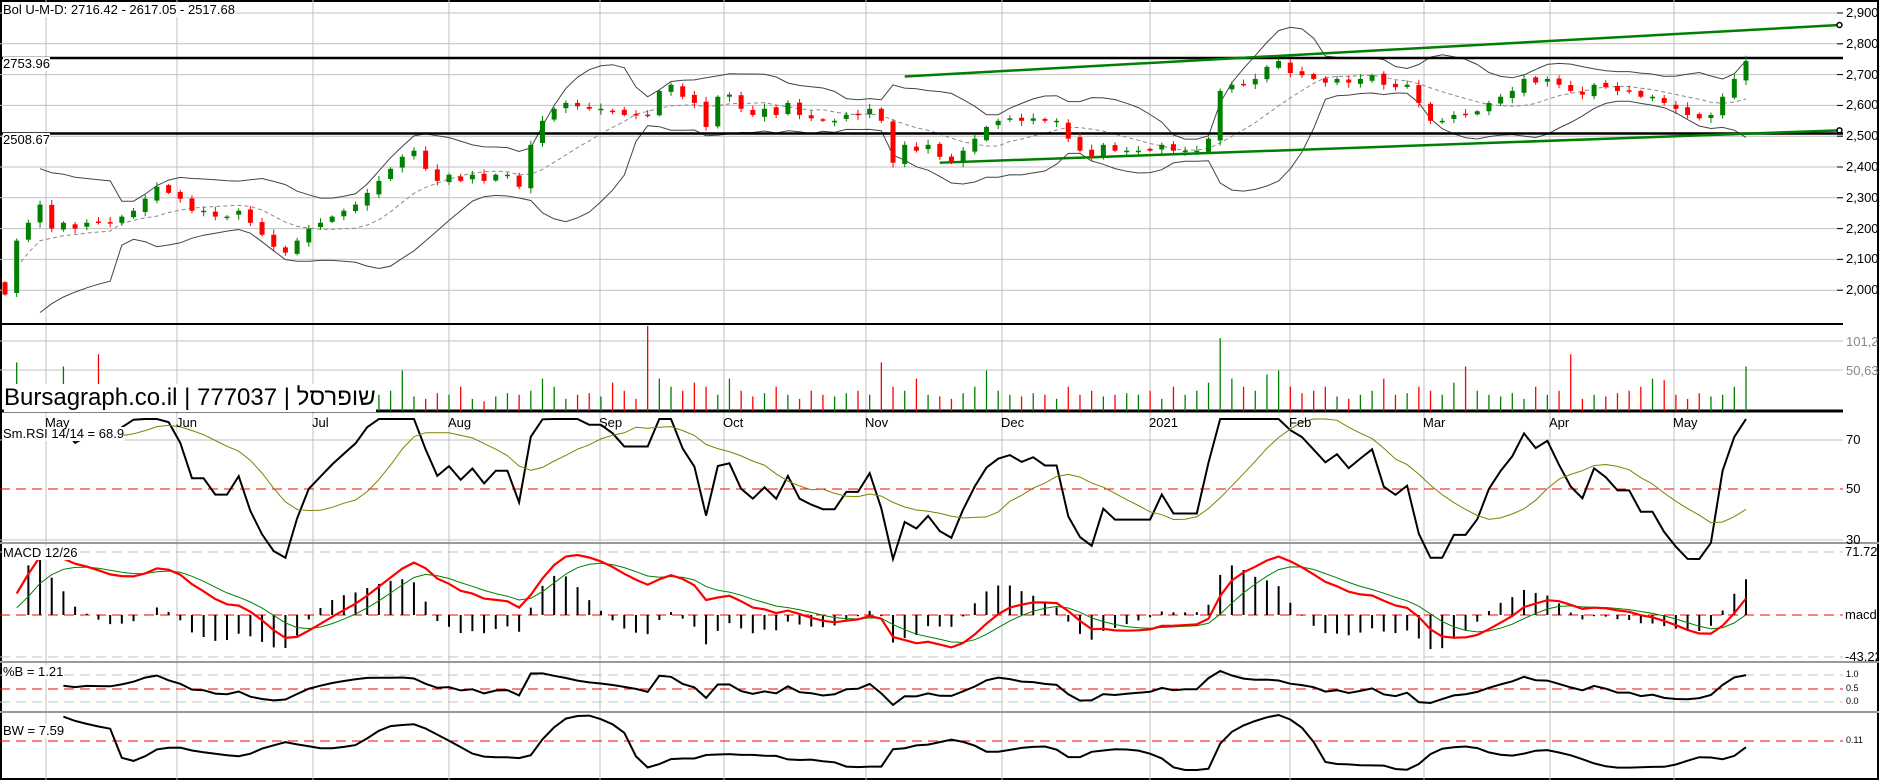  I want to click on price-tick: 2,300, so click(1862, 197).